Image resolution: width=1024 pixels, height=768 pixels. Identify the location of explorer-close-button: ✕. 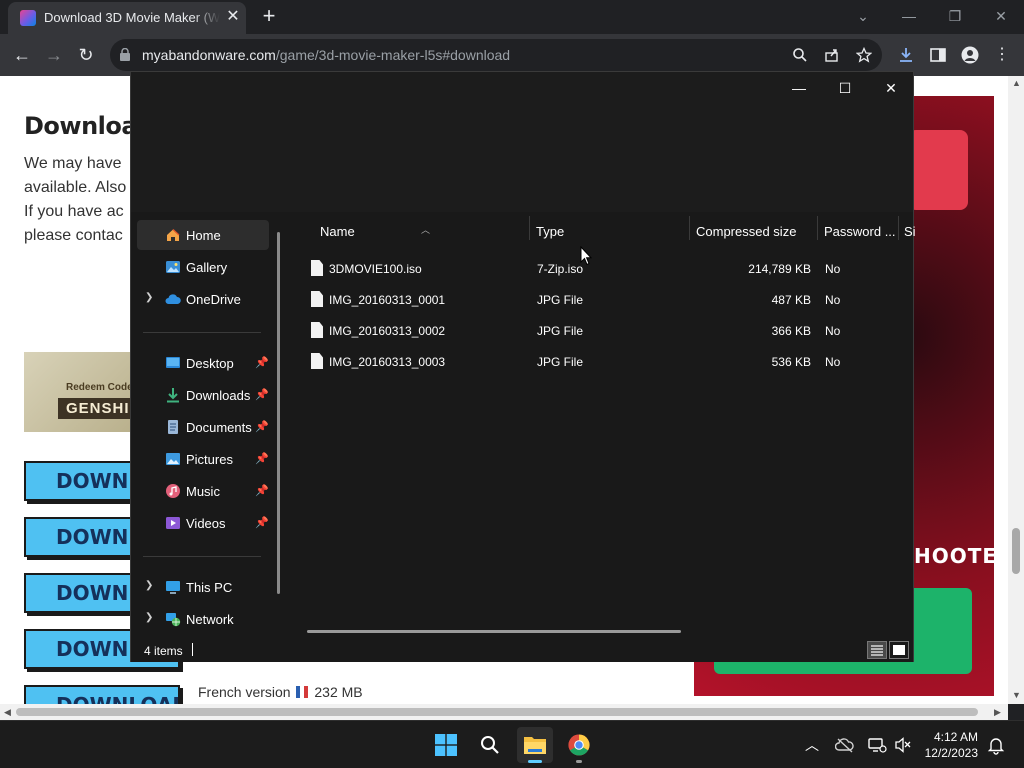
(891, 88).